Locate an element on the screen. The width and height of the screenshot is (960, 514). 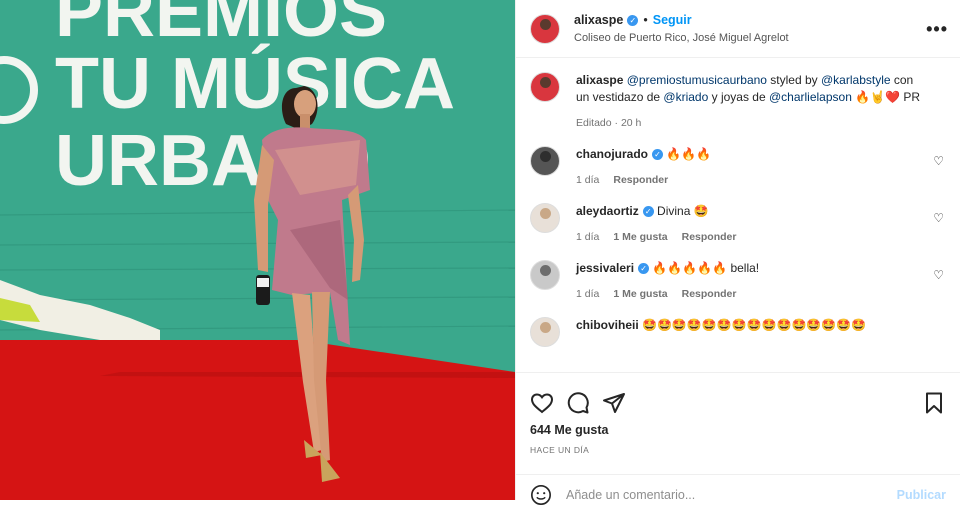
commenter-username: jessivaleri is located at coordinates (605, 268).